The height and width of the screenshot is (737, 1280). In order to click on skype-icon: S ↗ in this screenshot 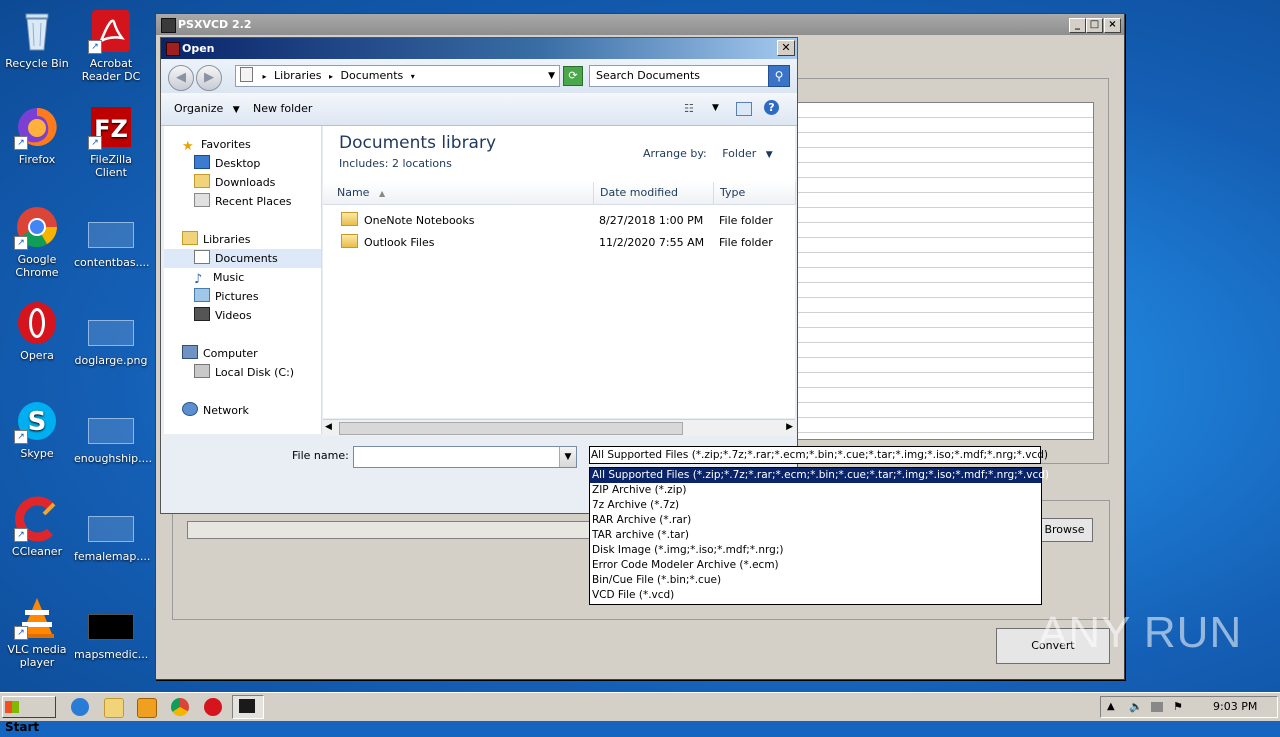, I will do `click(37, 421)`.